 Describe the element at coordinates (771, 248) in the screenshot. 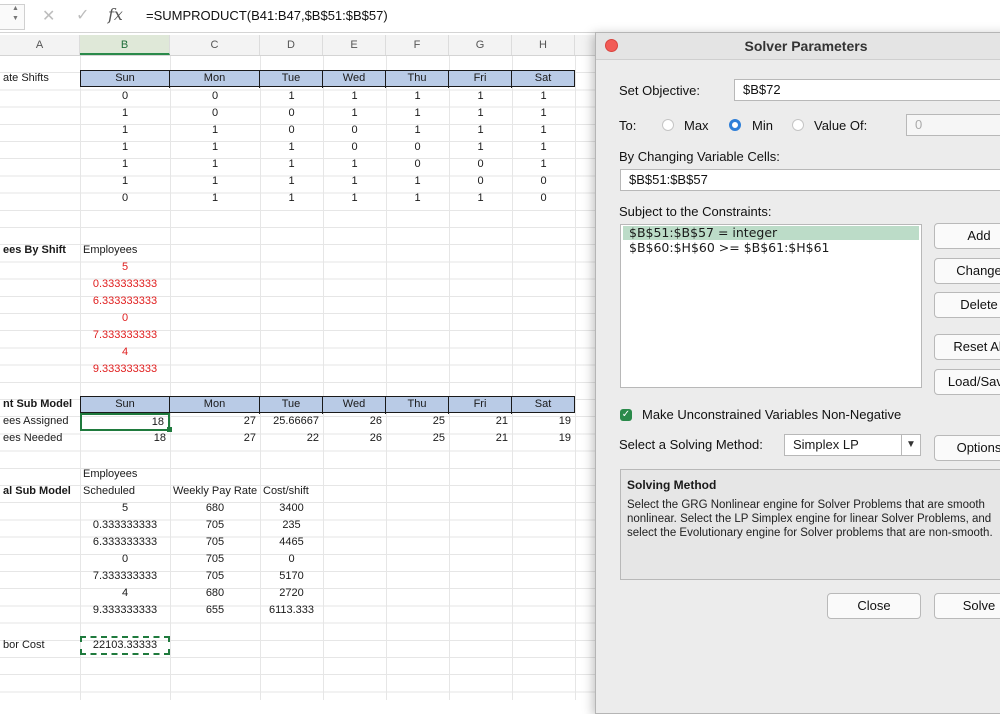

I see `constraint-item: $B$60:$H$60 >= $B$61:$H$61` at that location.